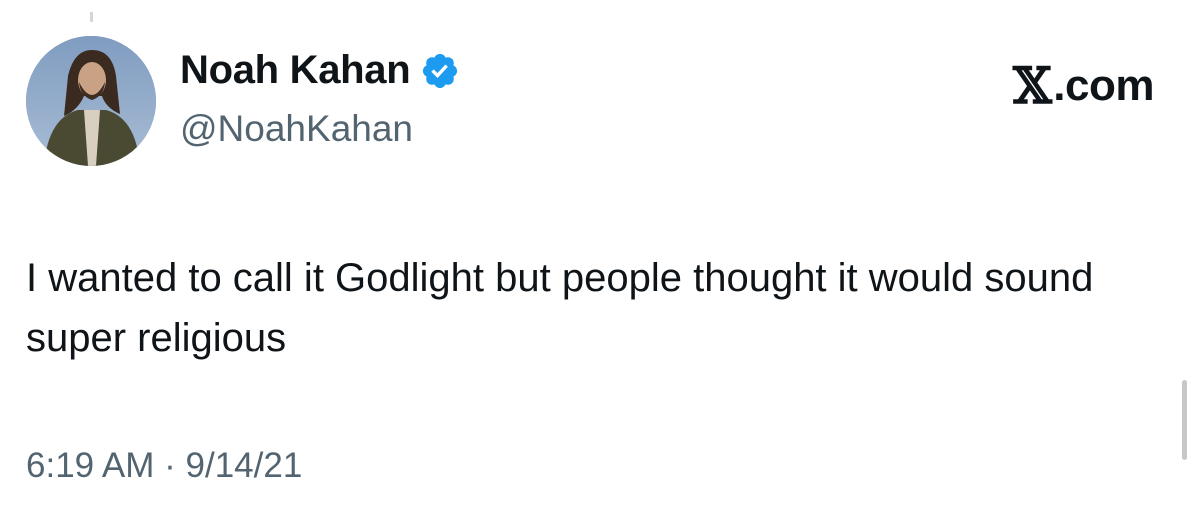  Describe the element at coordinates (295, 70) in the screenshot. I see `author-display-name: Noah Kahan` at that location.